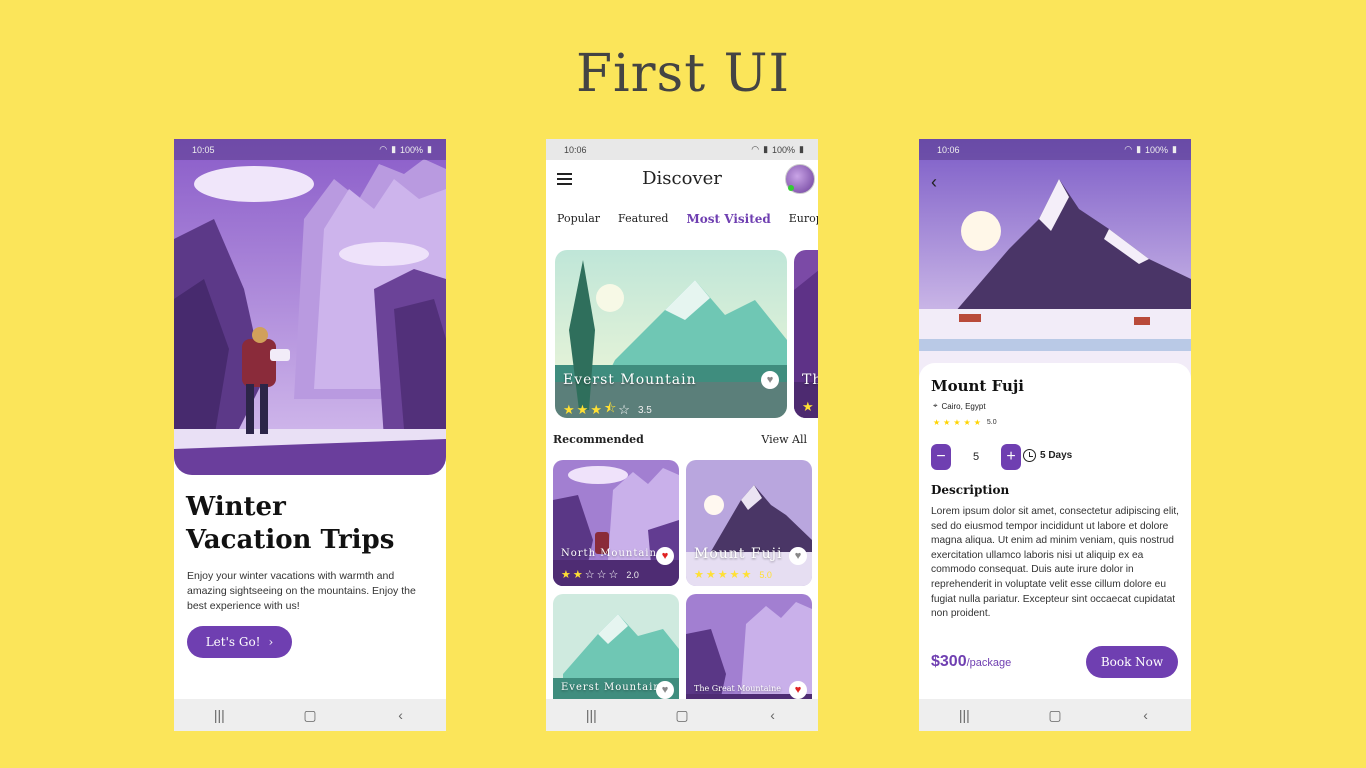 This screenshot has height=768, width=1366. Describe the element at coordinates (784, 439) in the screenshot. I see `view-all-link: View All` at that location.